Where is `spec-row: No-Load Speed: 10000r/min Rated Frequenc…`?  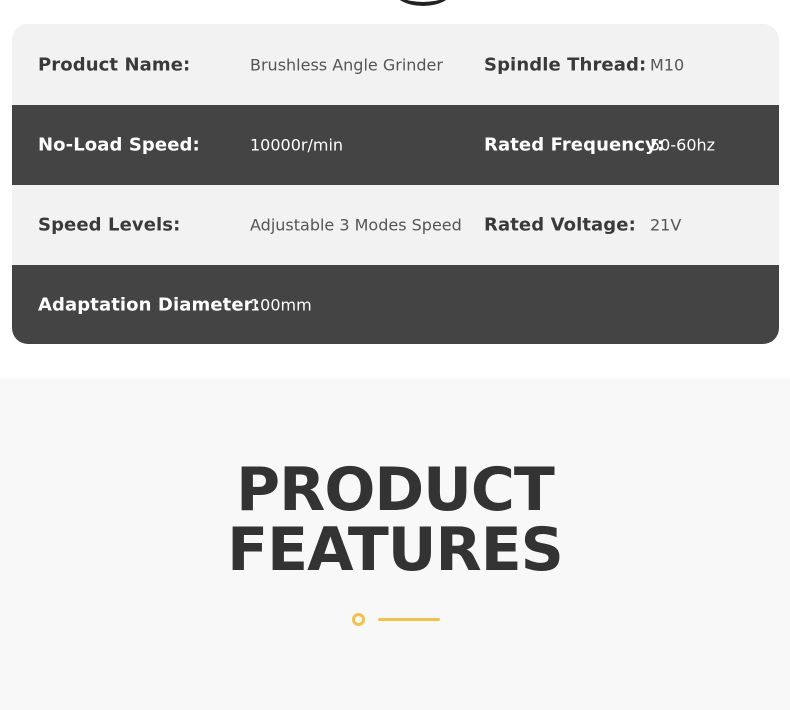 spec-row: No-Load Speed: 10000r/min Rated Frequenc… is located at coordinates (395, 145).